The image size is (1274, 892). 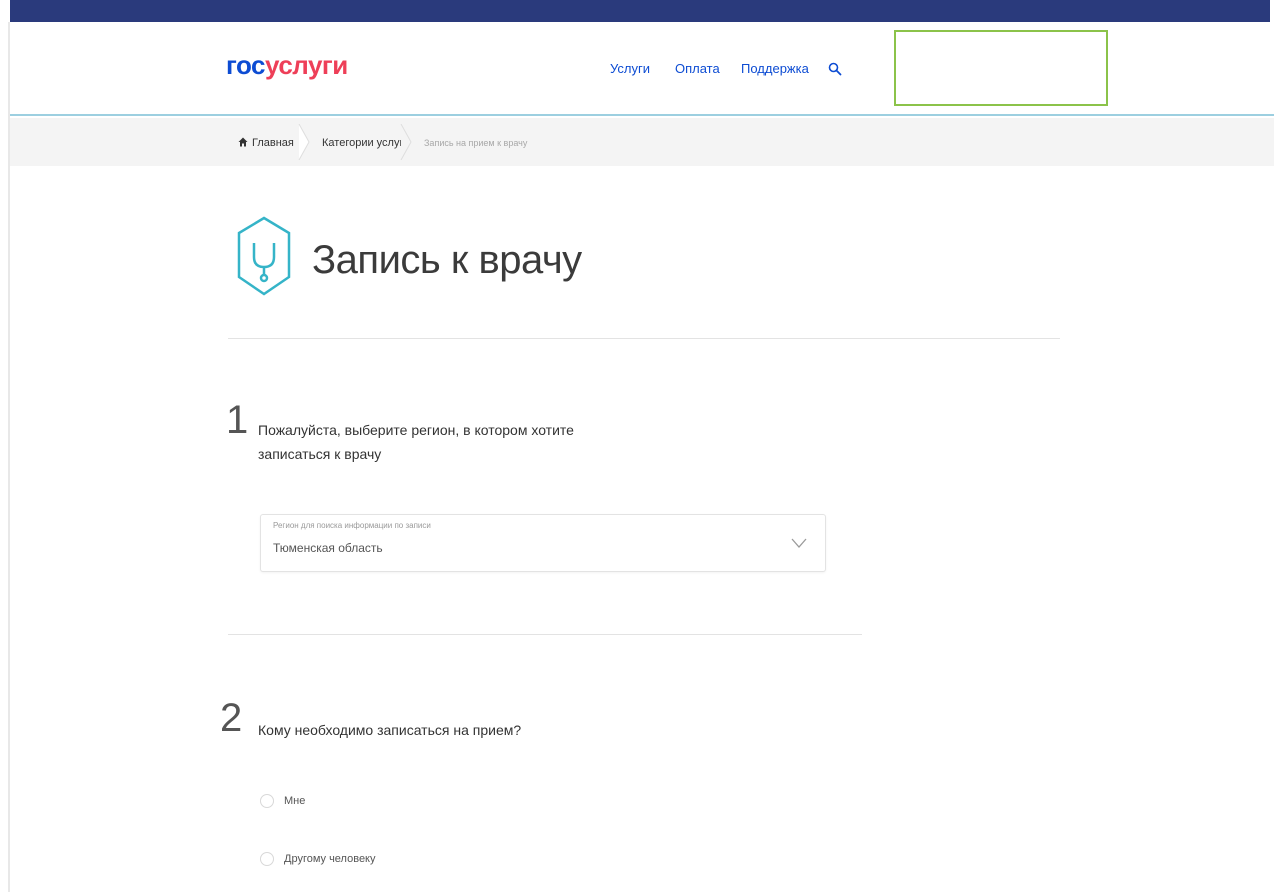 I want to click on nav-payment: Оплата, so click(x=697, y=68).